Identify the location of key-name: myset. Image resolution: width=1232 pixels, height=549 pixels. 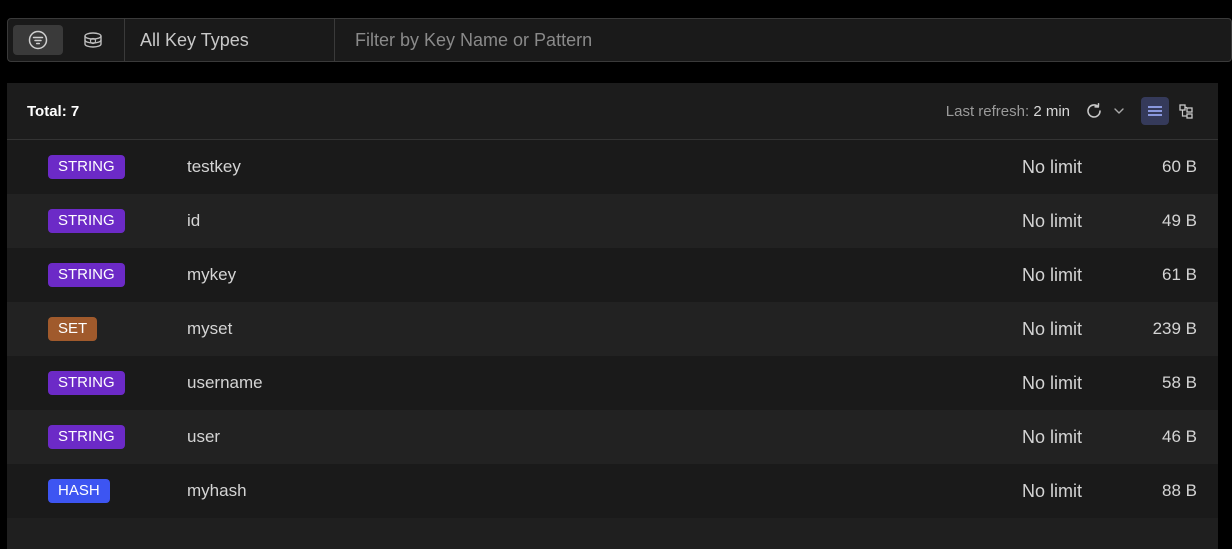
(210, 328).